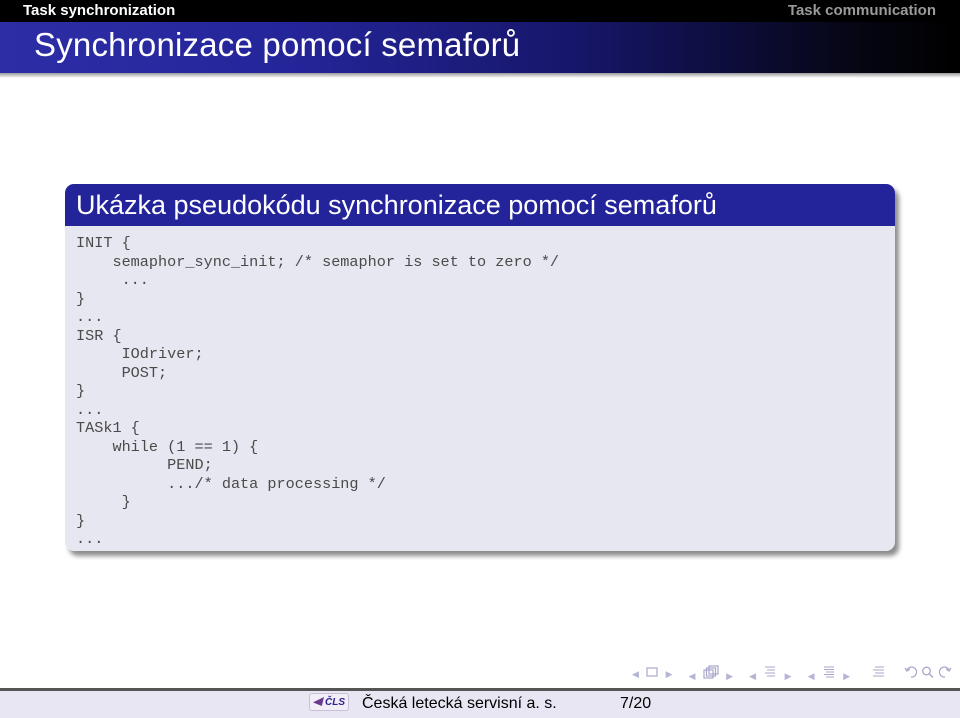 This screenshot has width=960, height=718. What do you see at coordinates (108, 428) in the screenshot?
I see `code-line: TASk1 {` at bounding box center [108, 428].